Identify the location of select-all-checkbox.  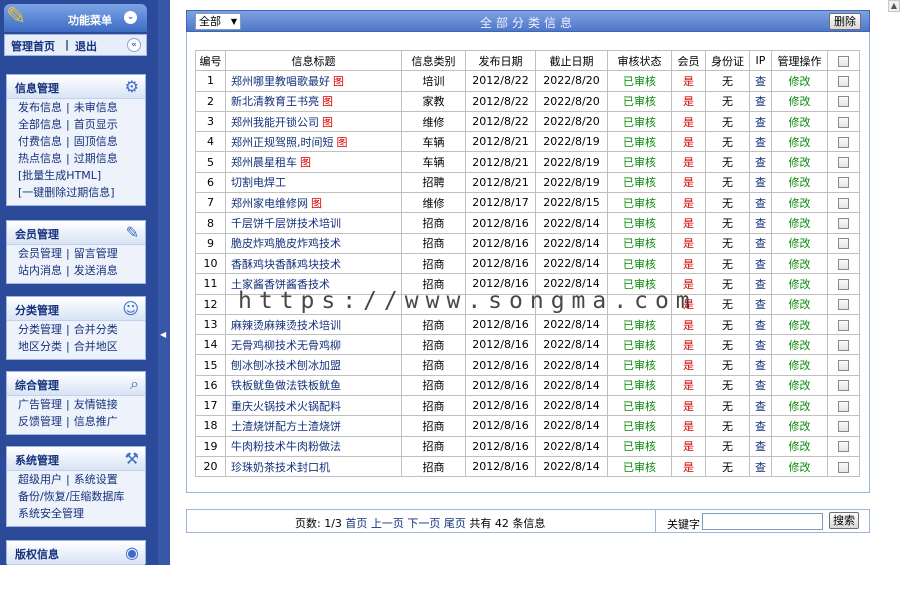
(843, 61).